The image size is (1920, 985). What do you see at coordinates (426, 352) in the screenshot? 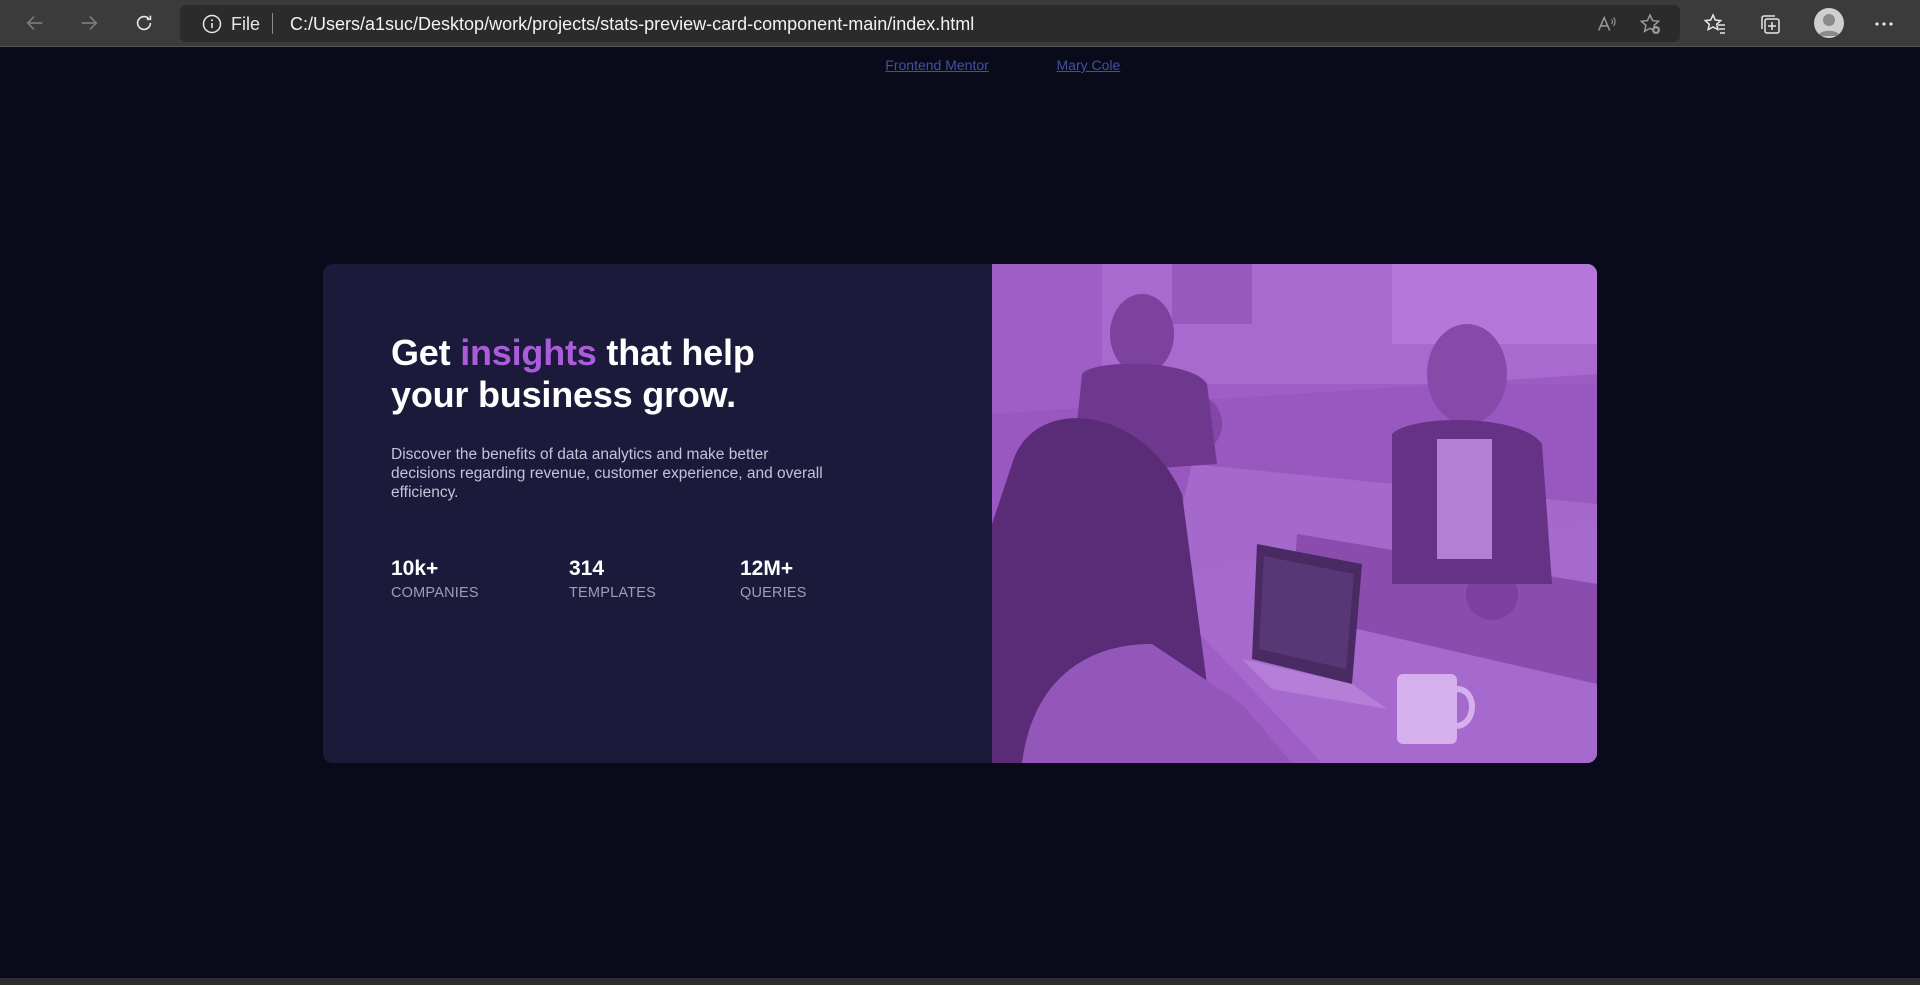
I see `headline-start: Get` at bounding box center [426, 352].